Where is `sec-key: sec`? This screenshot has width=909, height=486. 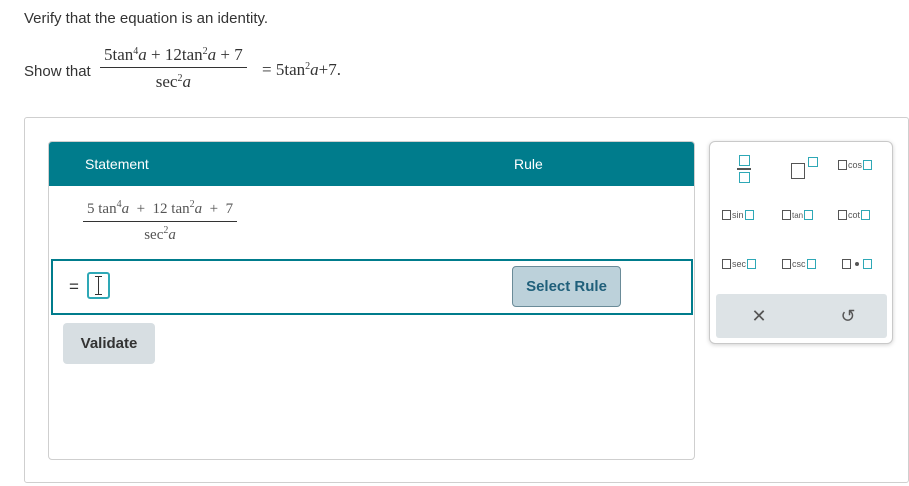
sec-key: sec is located at coordinates (739, 264).